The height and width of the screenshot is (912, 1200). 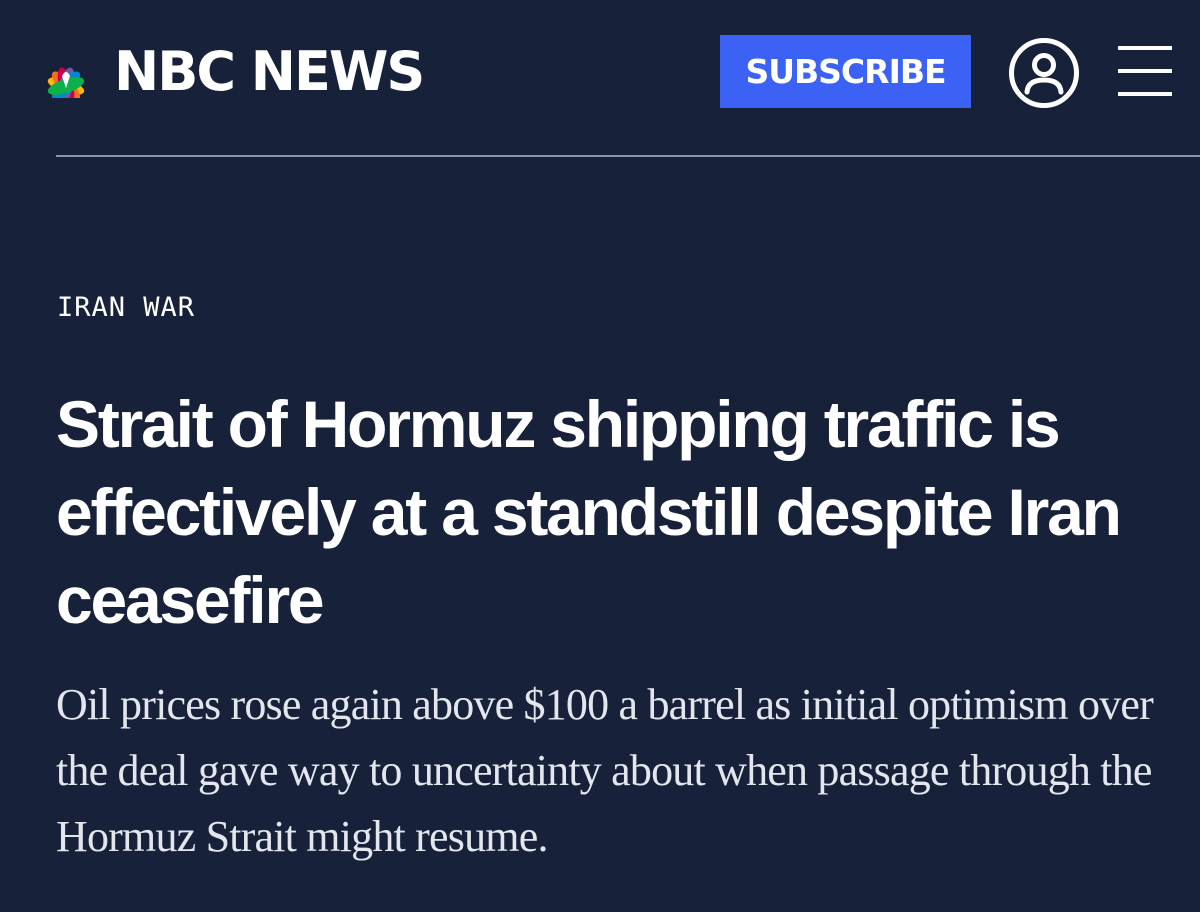 I want to click on hamburger-menu-button, so click(x=1146, y=71).